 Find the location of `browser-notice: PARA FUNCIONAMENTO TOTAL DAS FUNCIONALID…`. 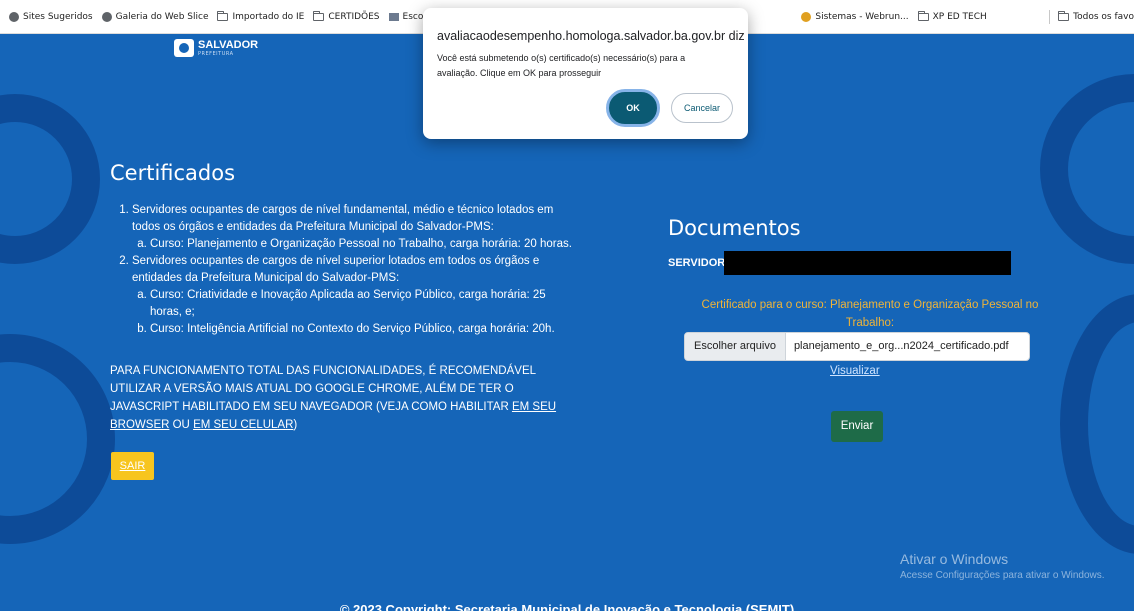

browser-notice: PARA FUNCIONAMENTO TOTAL DAS FUNCIONALID… is located at coordinates (345, 398).